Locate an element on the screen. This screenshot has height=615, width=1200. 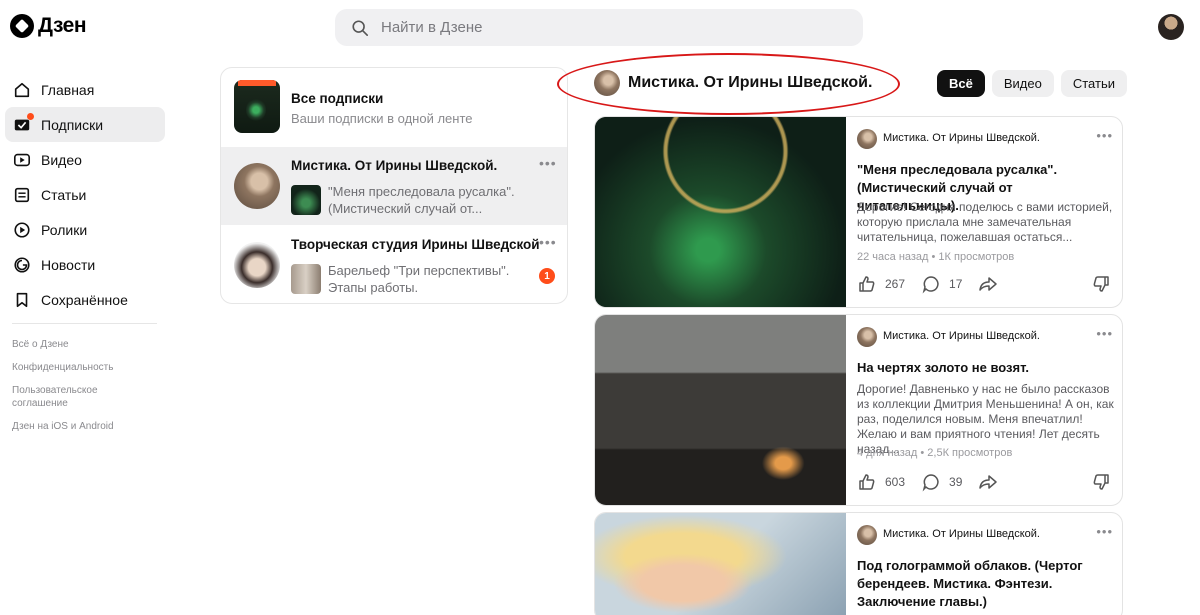
sidebar-item-subscriptions: Подписки is located at coordinates (85, 124).